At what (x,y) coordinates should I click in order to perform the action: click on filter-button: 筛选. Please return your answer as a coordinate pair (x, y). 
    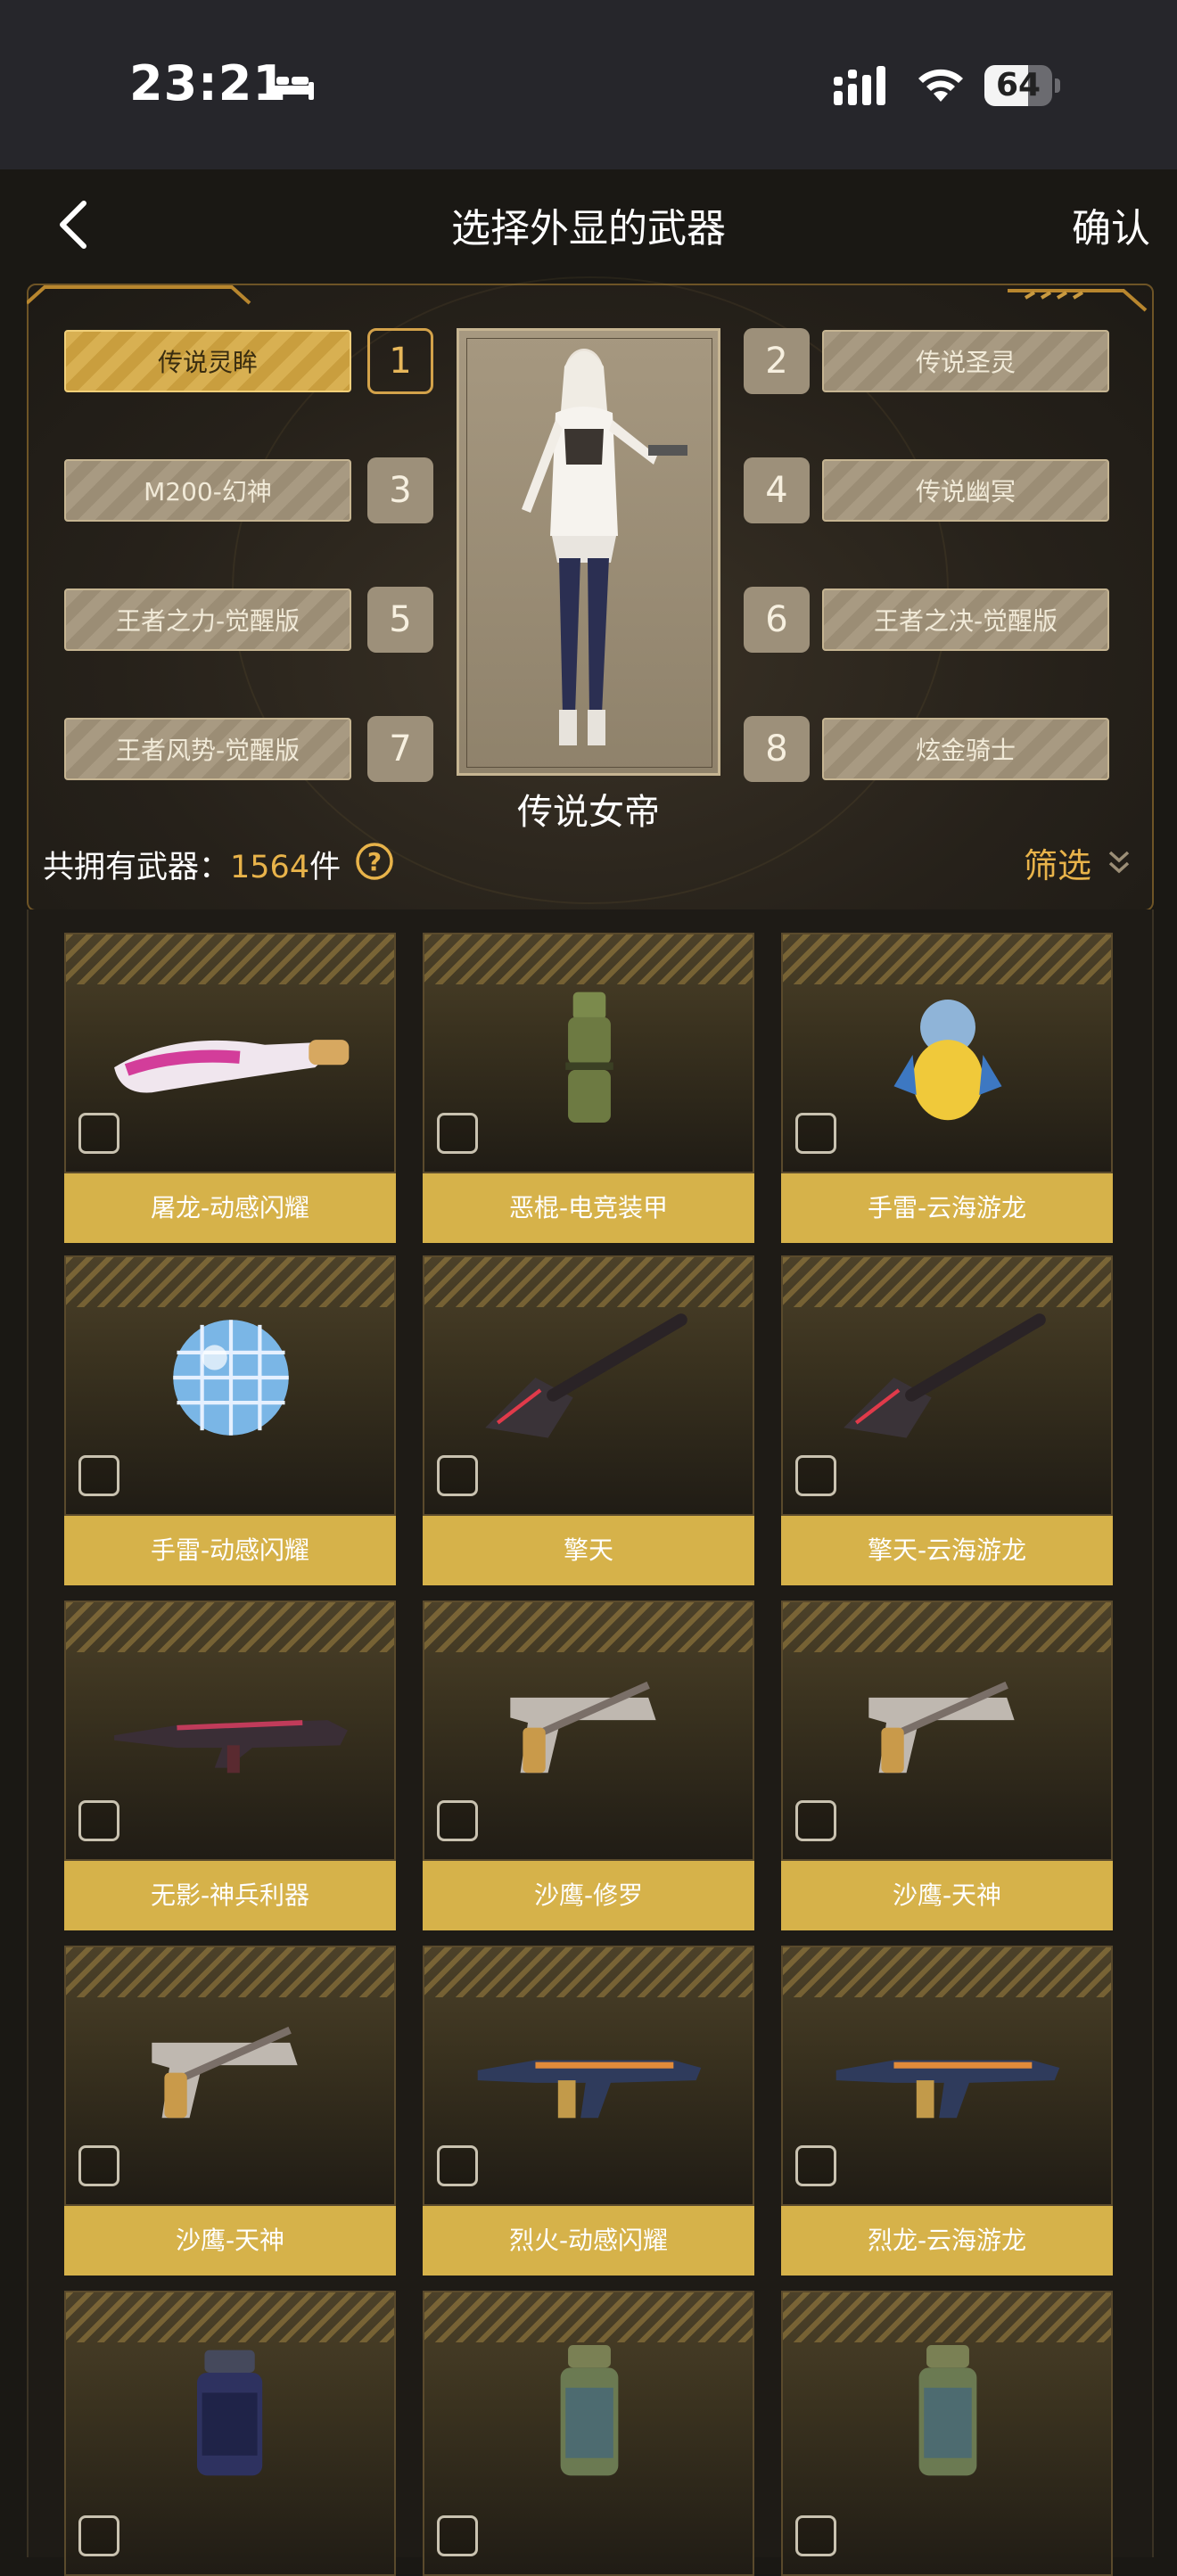
    Looking at the image, I should click on (1057, 862).